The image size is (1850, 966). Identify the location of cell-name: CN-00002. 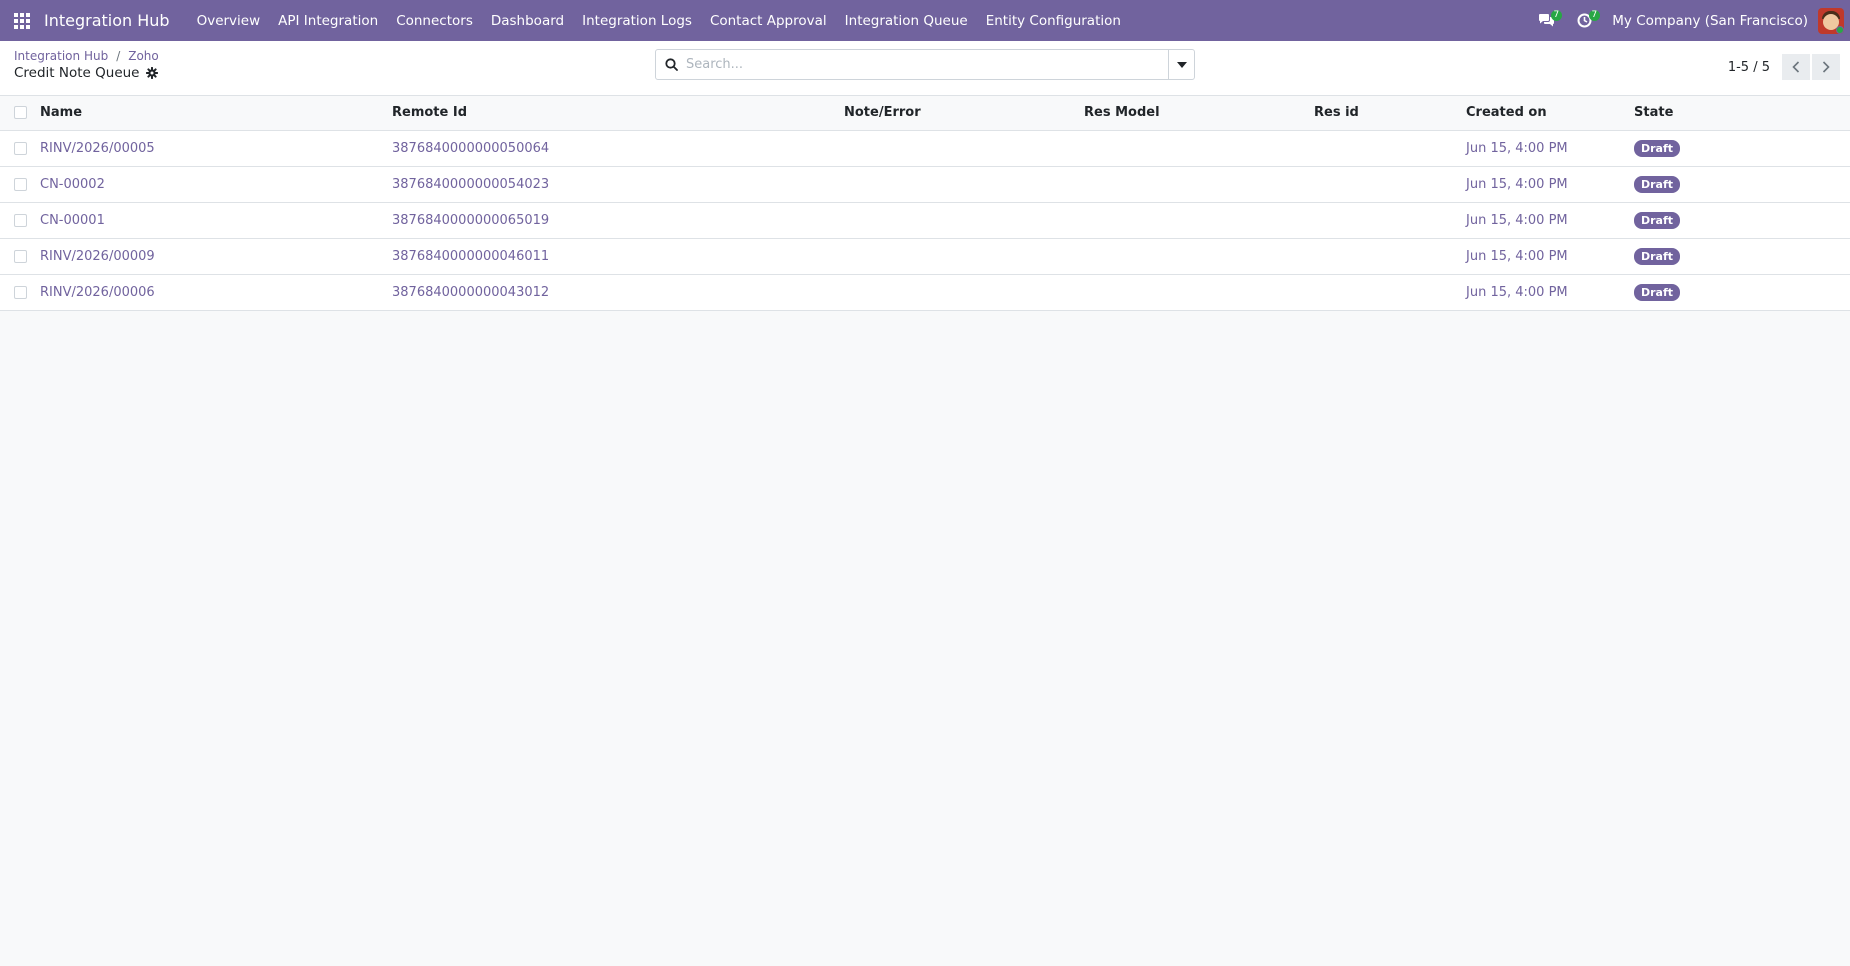
(216, 184).